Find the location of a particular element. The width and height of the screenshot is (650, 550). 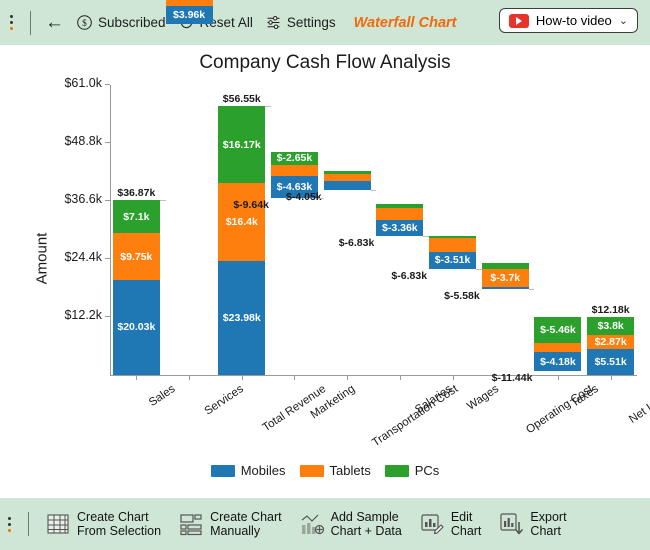

y-tick-label: $61.0k is located at coordinates (83, 83).